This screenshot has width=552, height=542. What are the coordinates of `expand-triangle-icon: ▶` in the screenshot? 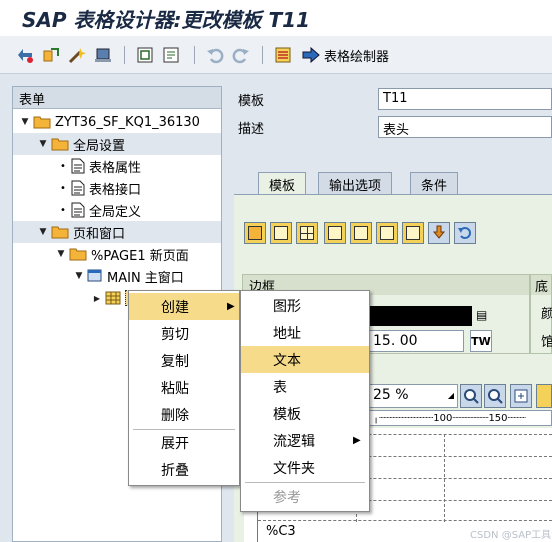 It's located at (97, 298).